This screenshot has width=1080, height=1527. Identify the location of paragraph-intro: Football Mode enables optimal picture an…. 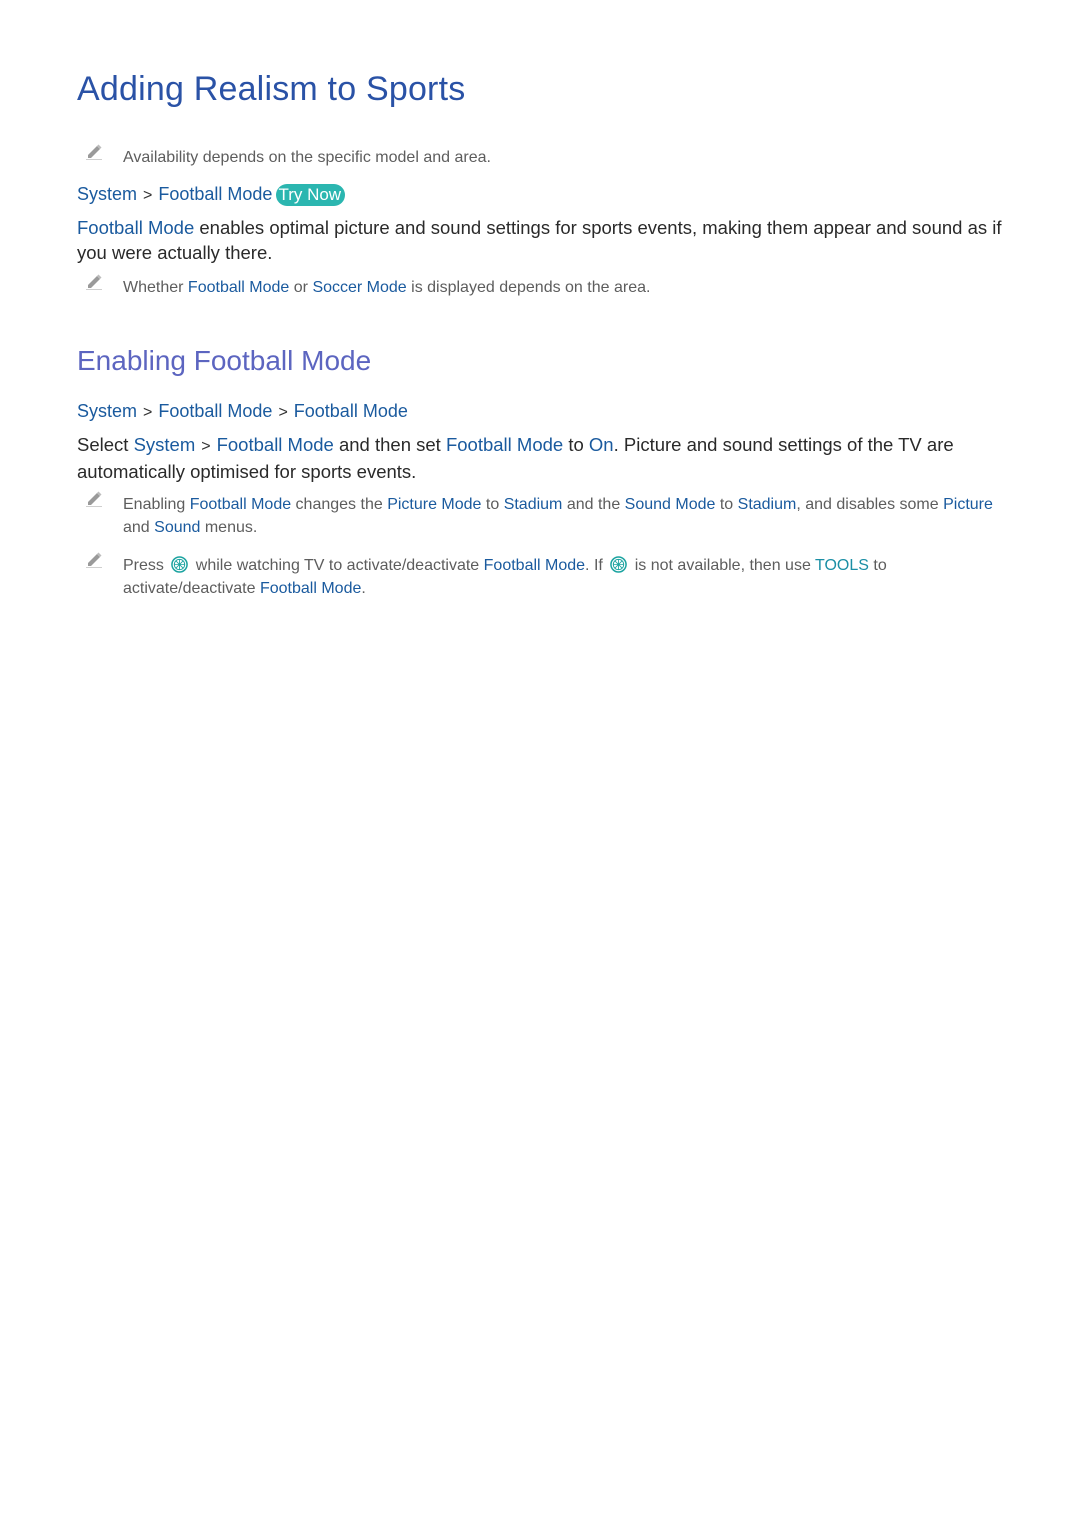
(539, 240).